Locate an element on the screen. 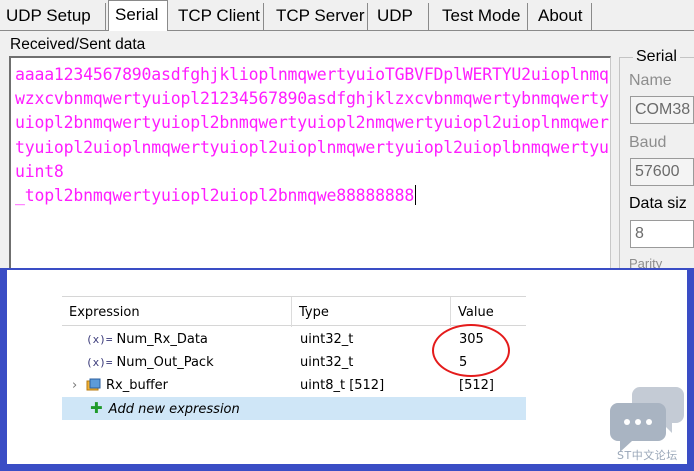  expr-cell: (x)= Num_Rx_Data is located at coordinates (177, 339).